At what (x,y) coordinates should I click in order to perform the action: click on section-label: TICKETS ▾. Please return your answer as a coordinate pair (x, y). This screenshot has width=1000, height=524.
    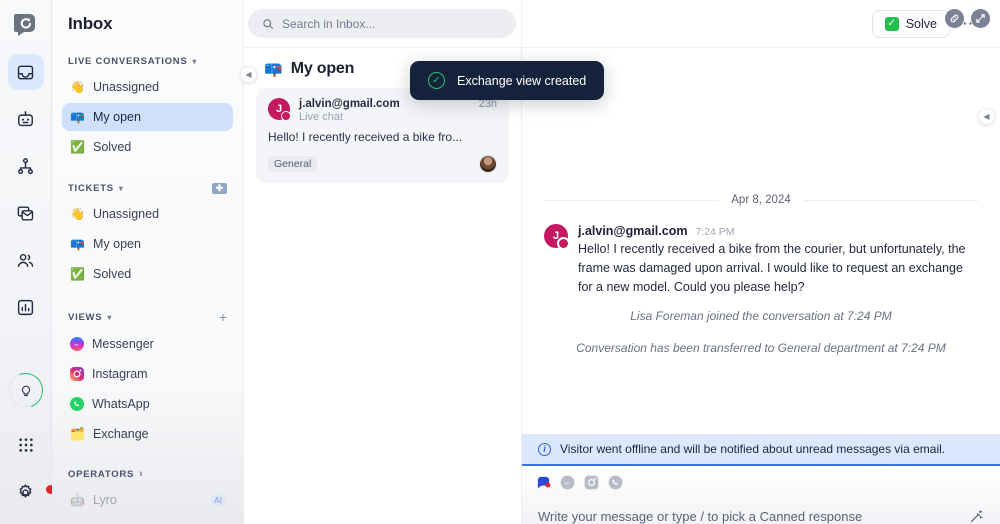
    Looking at the image, I should click on (96, 188).